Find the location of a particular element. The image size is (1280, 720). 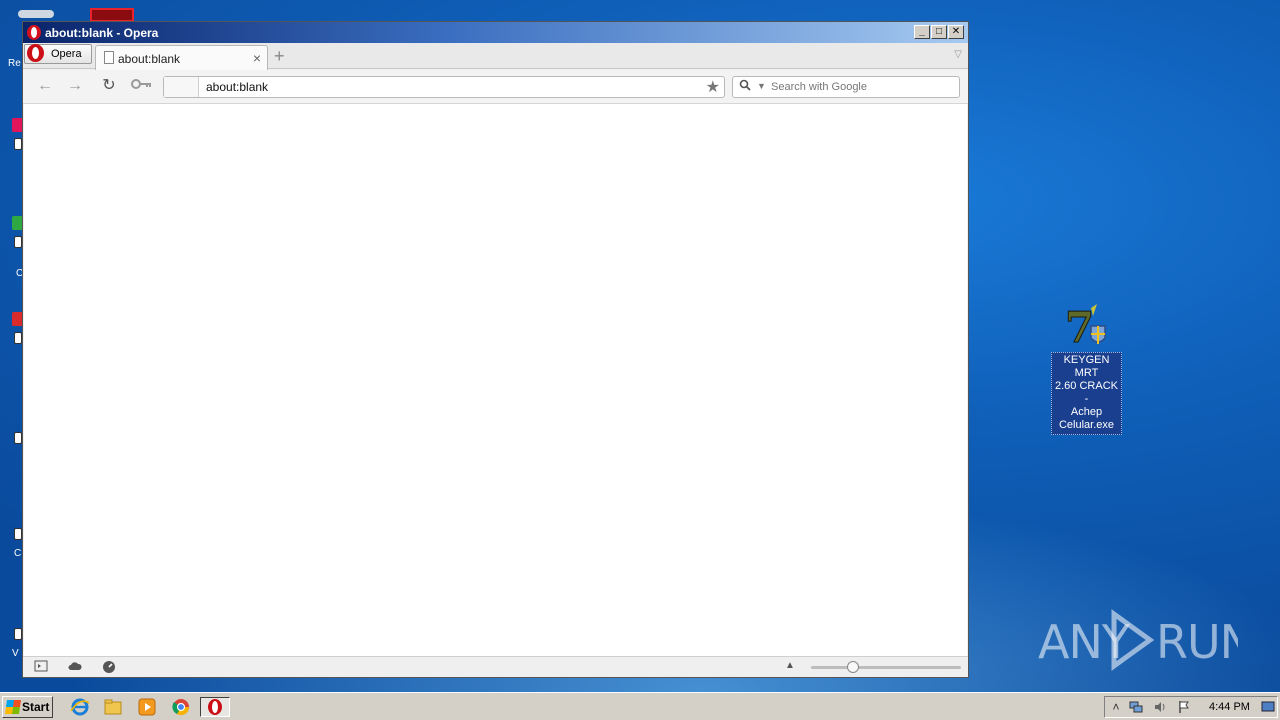

media-player-icon is located at coordinates (147, 707).